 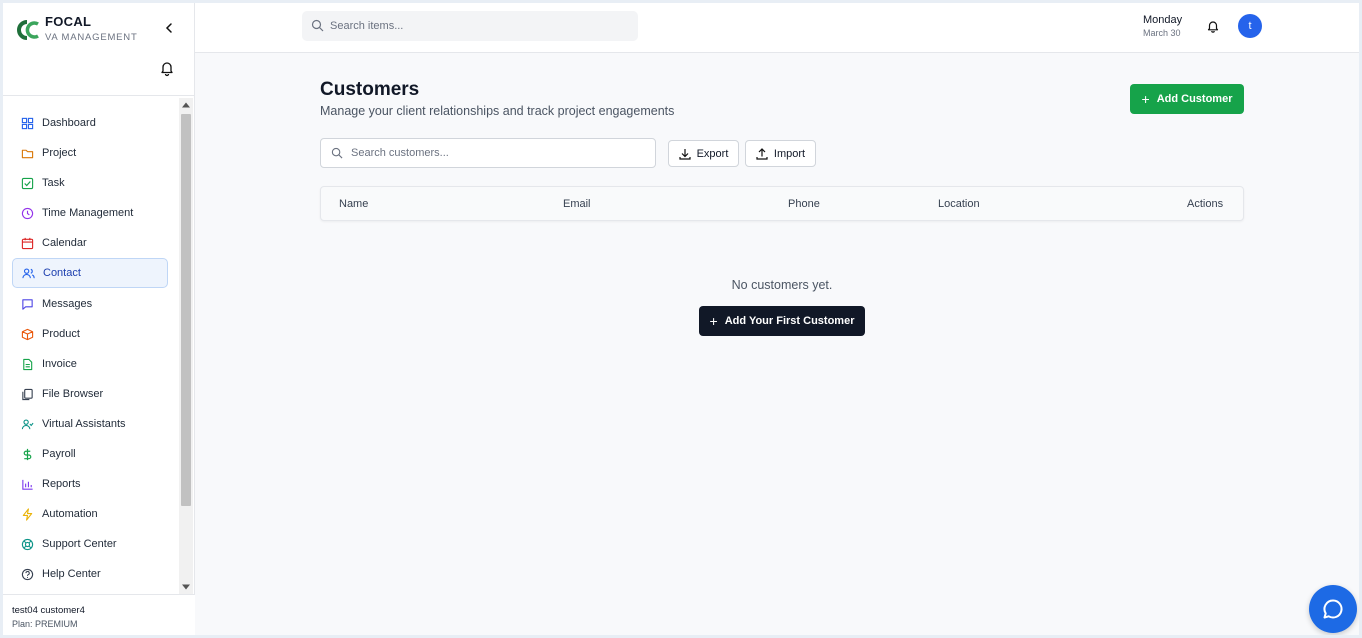 What do you see at coordinates (69, 123) in the screenshot?
I see `sidebar-item-label: Dashboard` at bounding box center [69, 123].